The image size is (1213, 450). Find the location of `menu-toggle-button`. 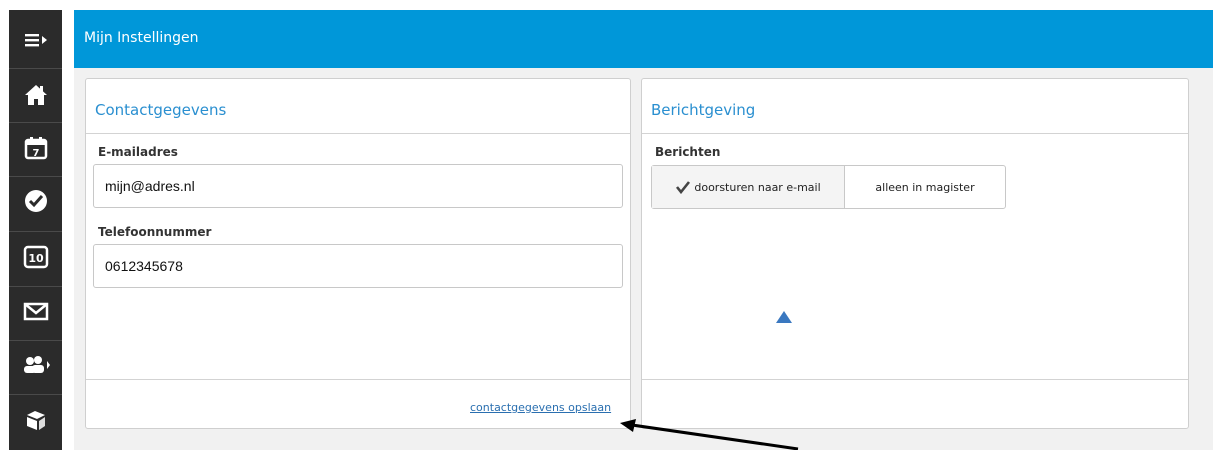

menu-toggle-button is located at coordinates (35, 40).